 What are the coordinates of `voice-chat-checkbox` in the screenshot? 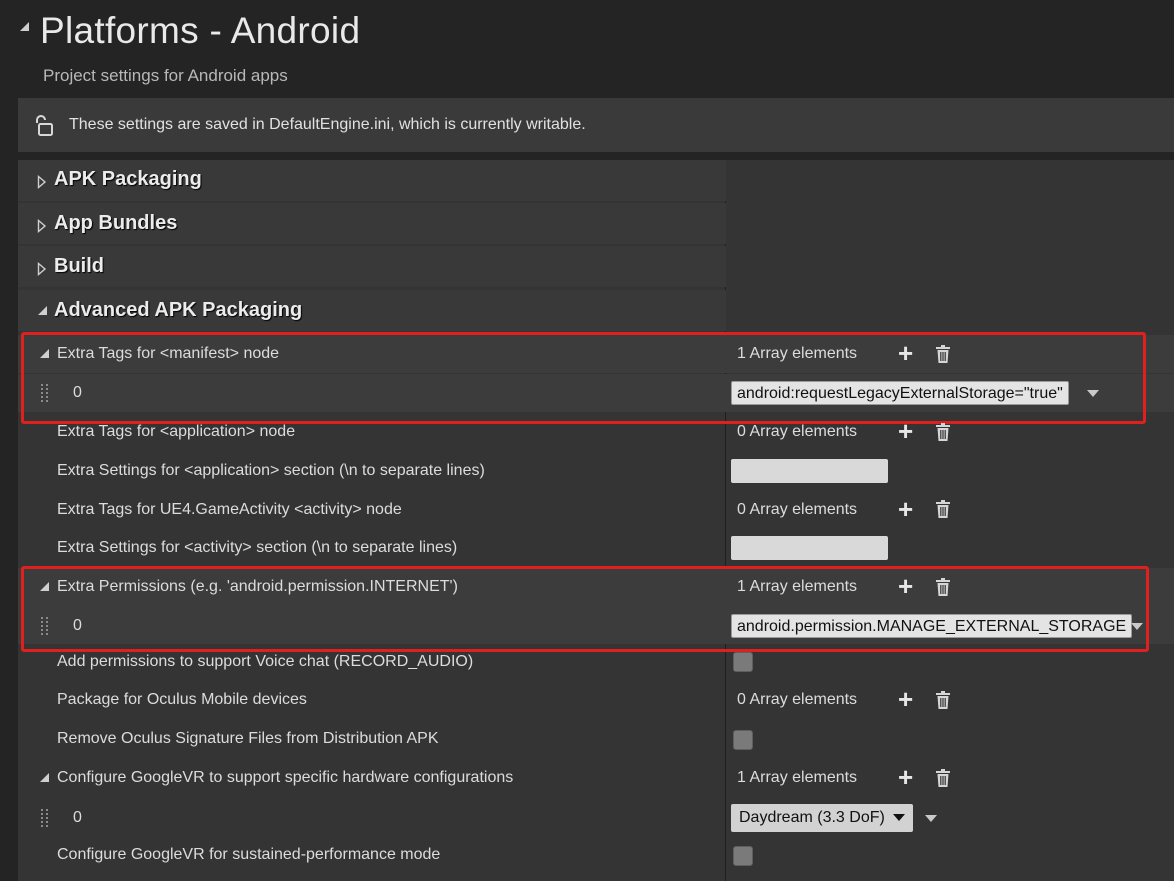 It's located at (743, 662).